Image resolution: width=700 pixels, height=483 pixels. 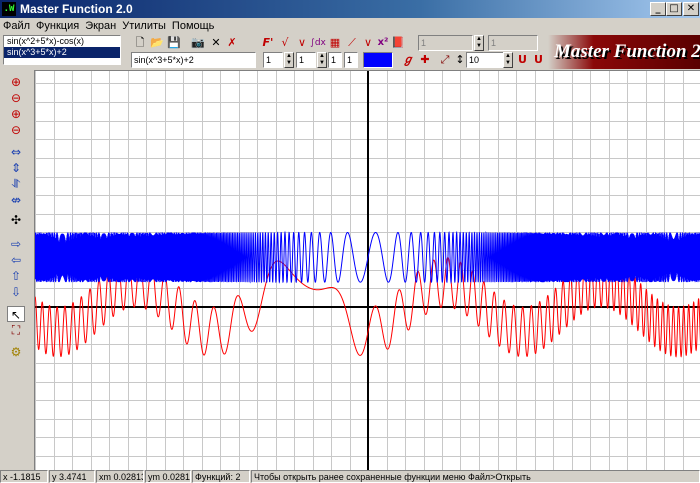 What do you see at coordinates (351, 60) in the screenshot?
I see `spin-field-4: 1` at bounding box center [351, 60].